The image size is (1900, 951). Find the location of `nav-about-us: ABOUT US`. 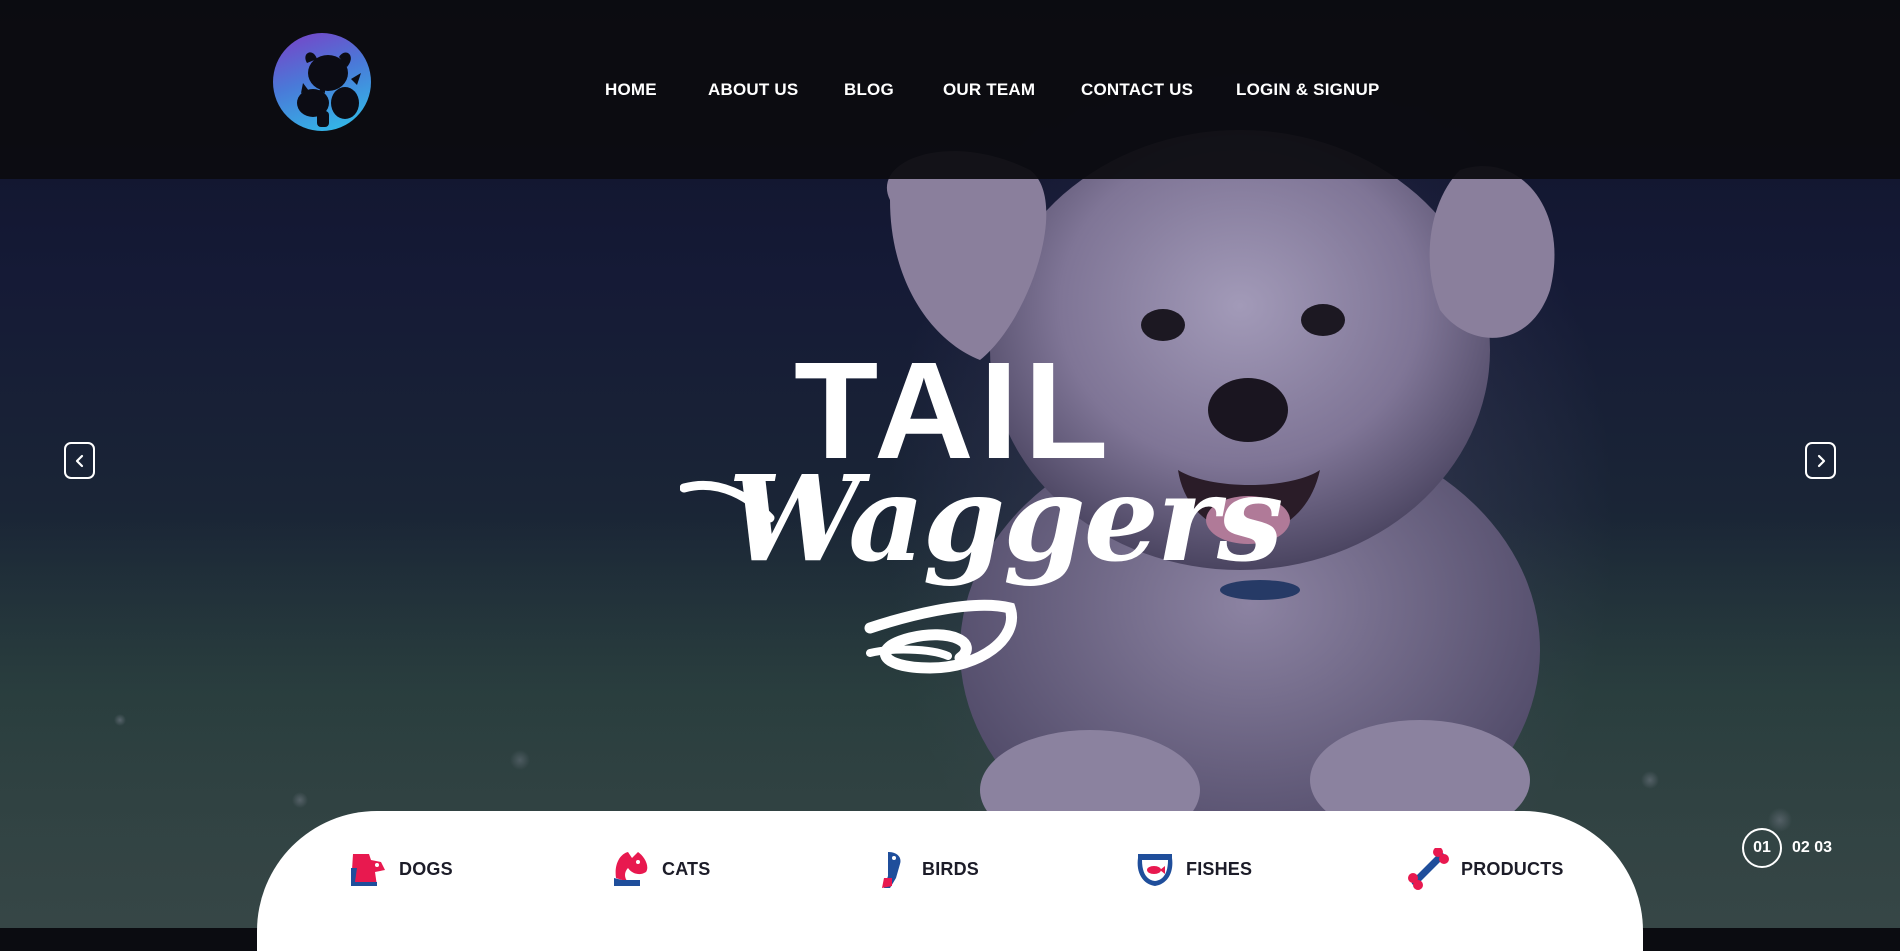

nav-about-us: ABOUT US is located at coordinates (753, 90).